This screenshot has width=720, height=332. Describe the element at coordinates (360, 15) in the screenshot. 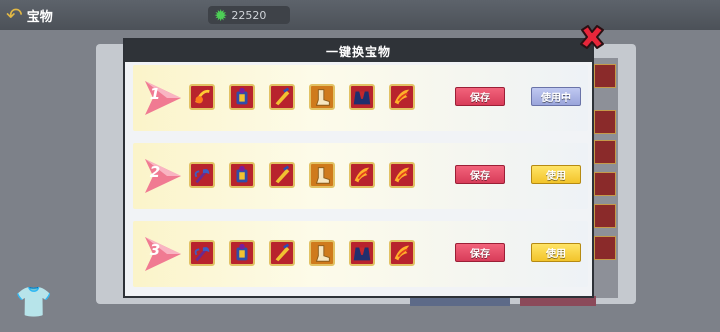

I see `top-bar: ↶ 宝物 ✹ 22520` at that location.